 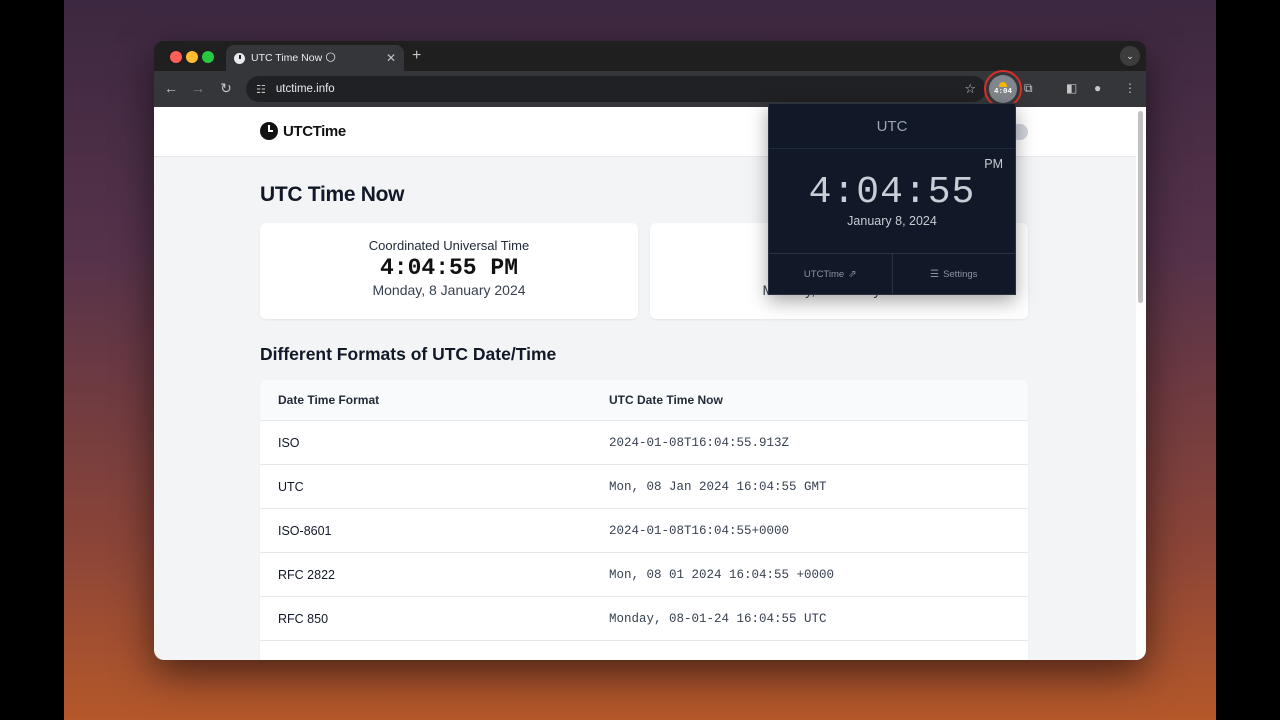 What do you see at coordinates (306, 574) in the screenshot?
I see `format-name: RFC 2822` at bounding box center [306, 574].